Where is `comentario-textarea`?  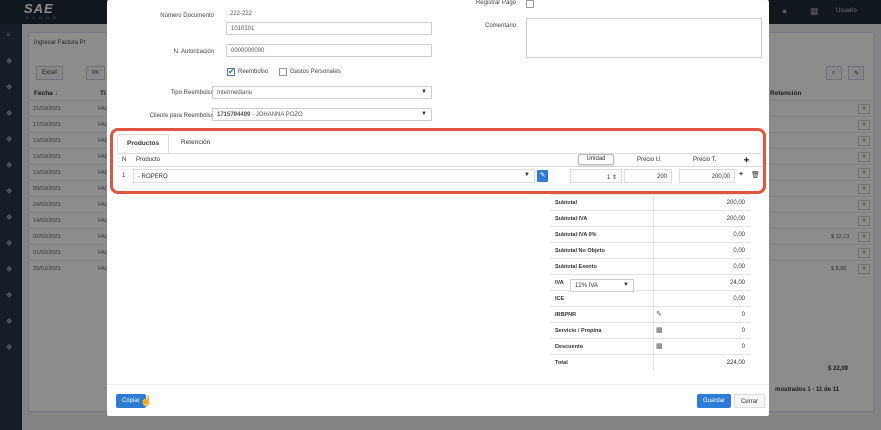 comentario-textarea is located at coordinates (644, 38).